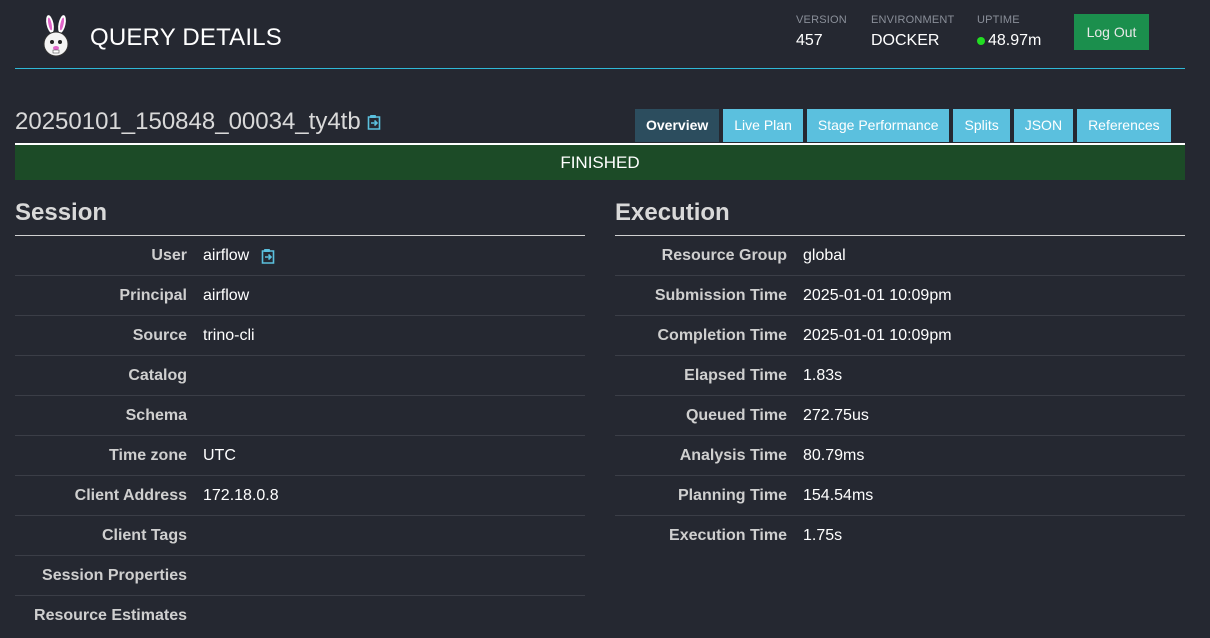  What do you see at coordinates (736, 415) in the screenshot?
I see `row-label: Queued Time` at bounding box center [736, 415].